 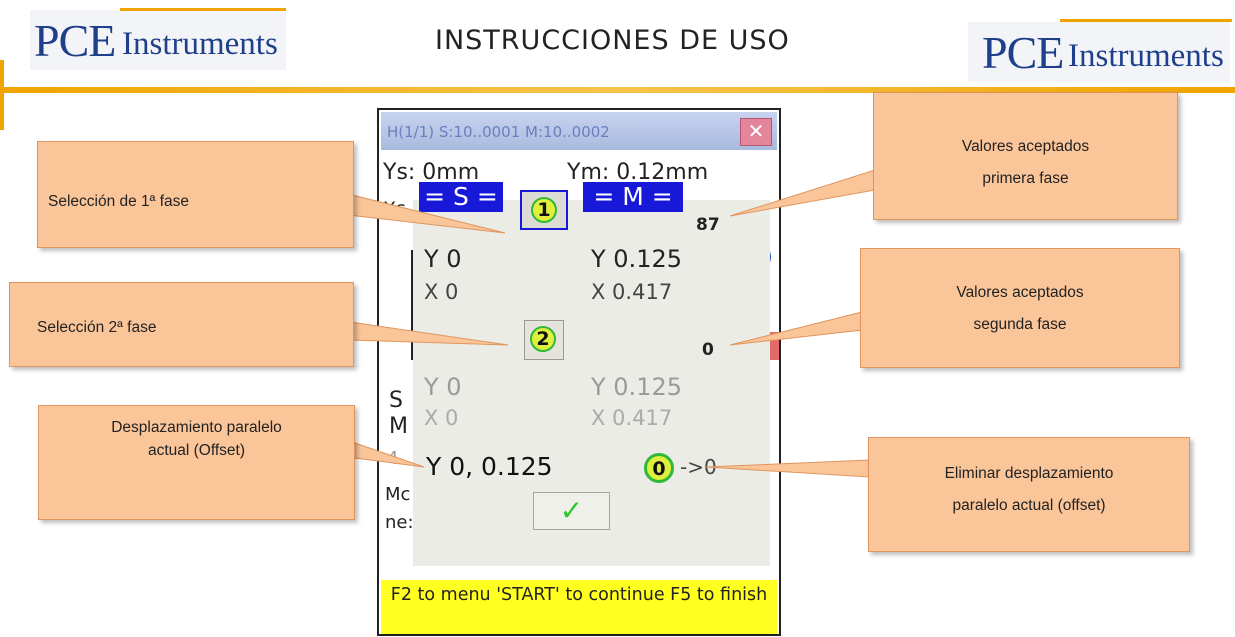 What do you see at coordinates (796, 328) in the screenshot?
I see `leader-accepted2` at bounding box center [796, 328].